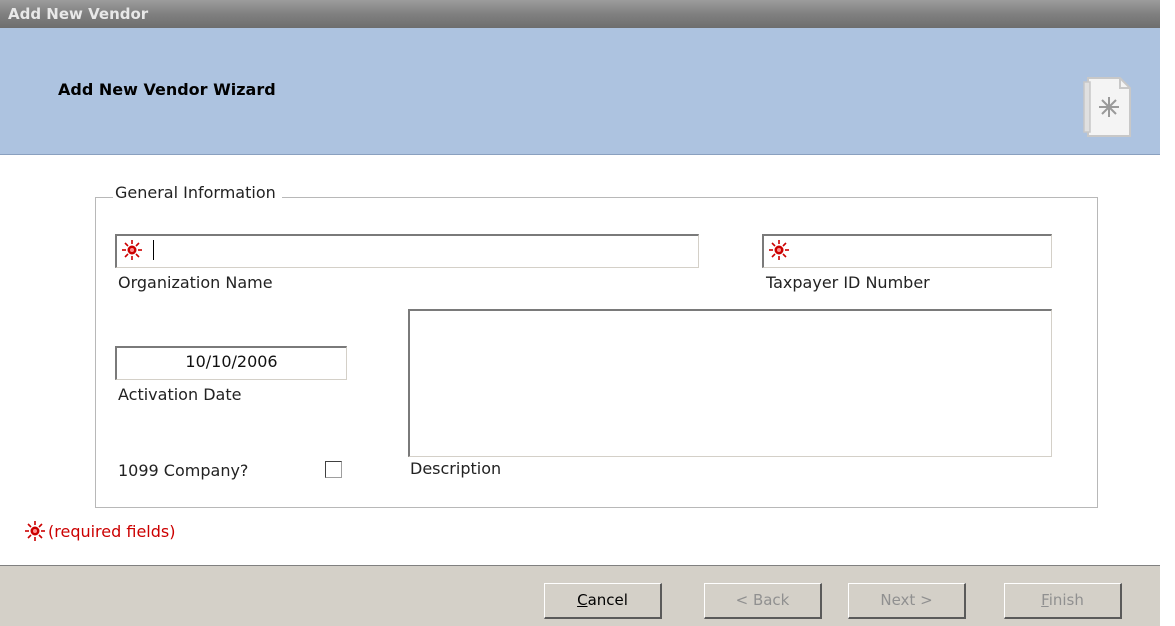 The height and width of the screenshot is (626, 1175). What do you see at coordinates (153, 250) in the screenshot?
I see `text-cursor` at bounding box center [153, 250].